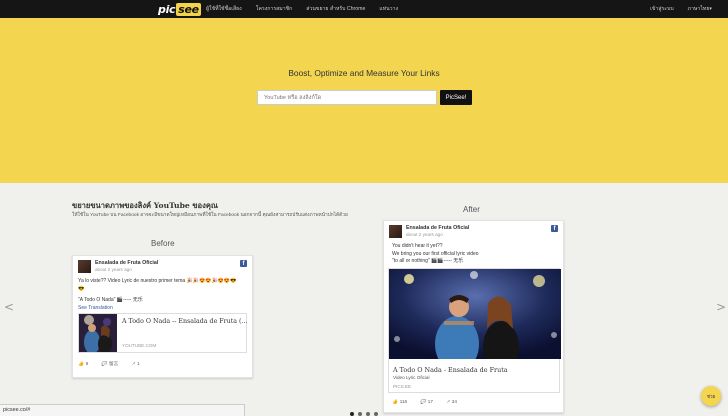 The height and width of the screenshot is (416, 728). I want to click on link-thumbnail-large, so click(475, 320).